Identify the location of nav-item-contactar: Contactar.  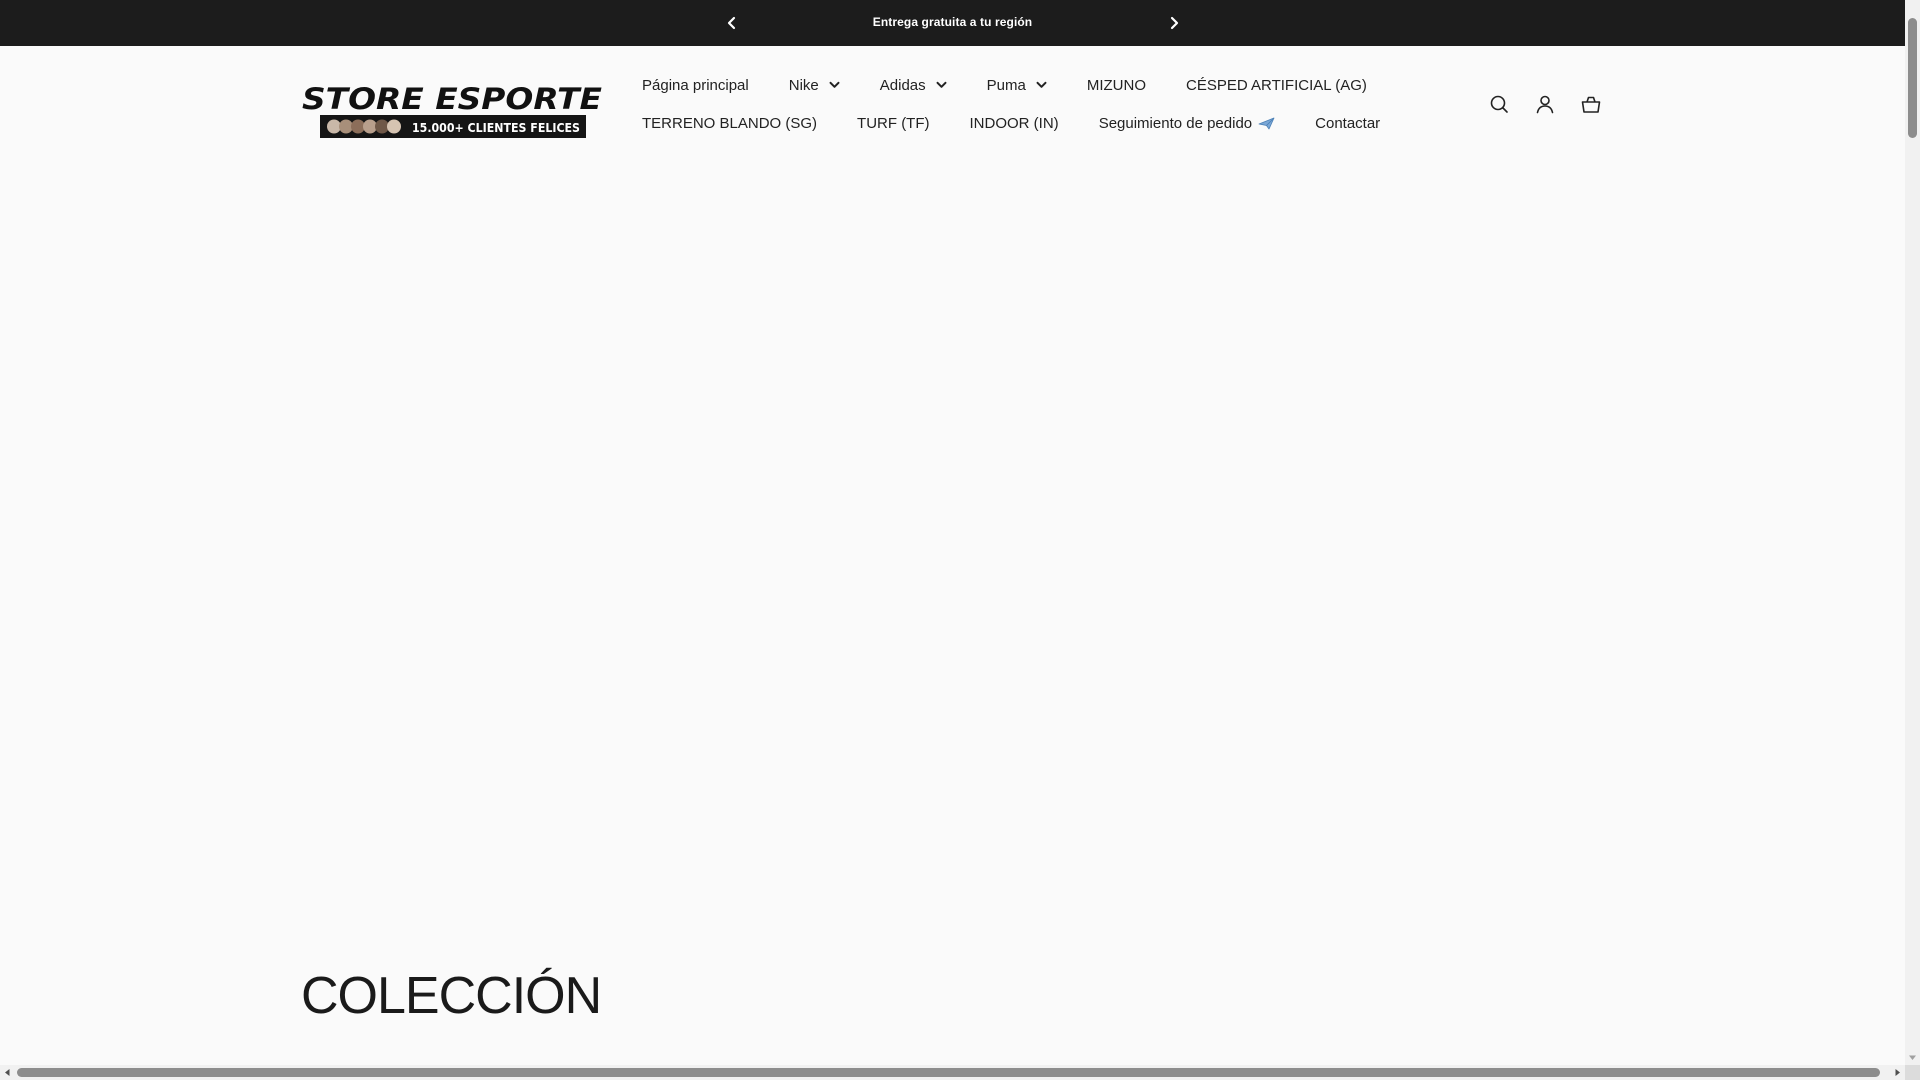
(1347, 123).